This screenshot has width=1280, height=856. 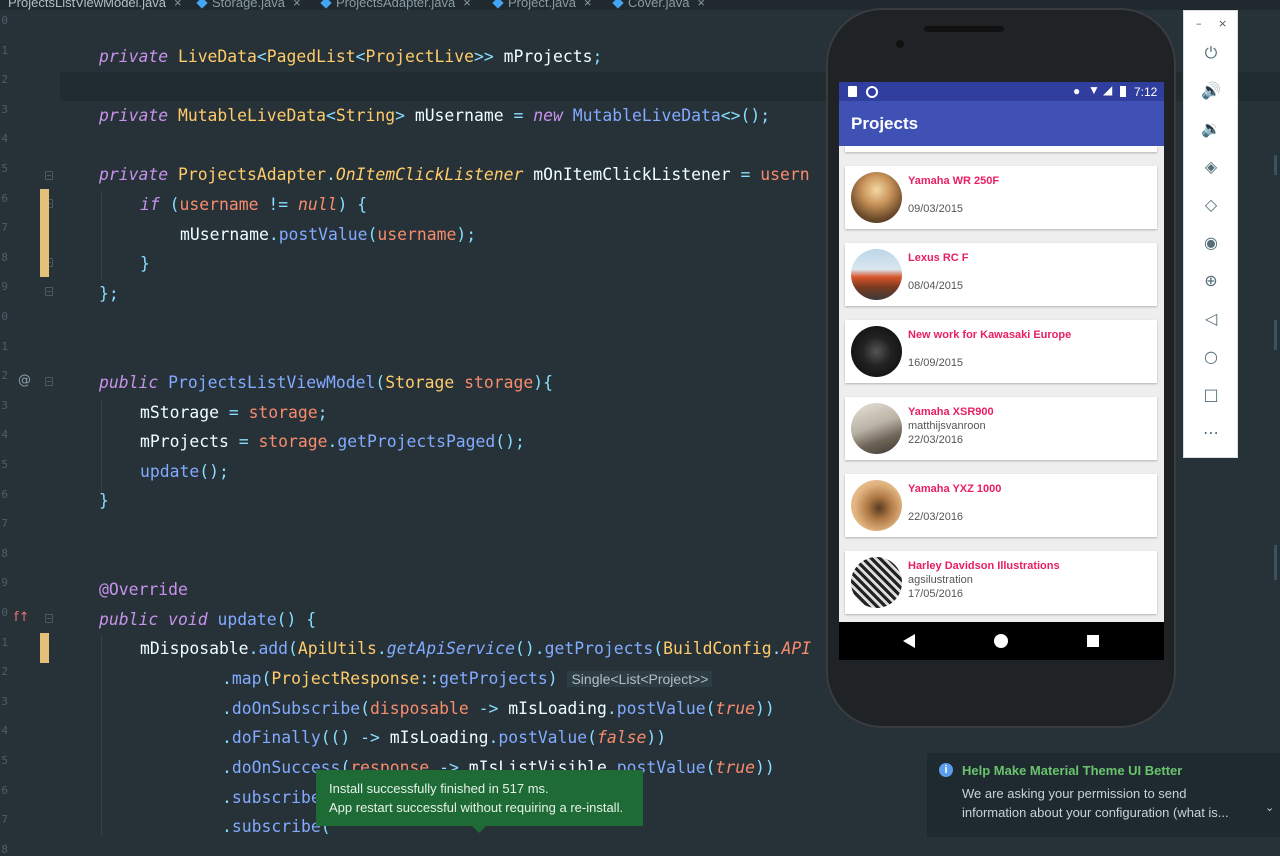 I want to click on zoom-icon: ⊕, so click(x=1211, y=281).